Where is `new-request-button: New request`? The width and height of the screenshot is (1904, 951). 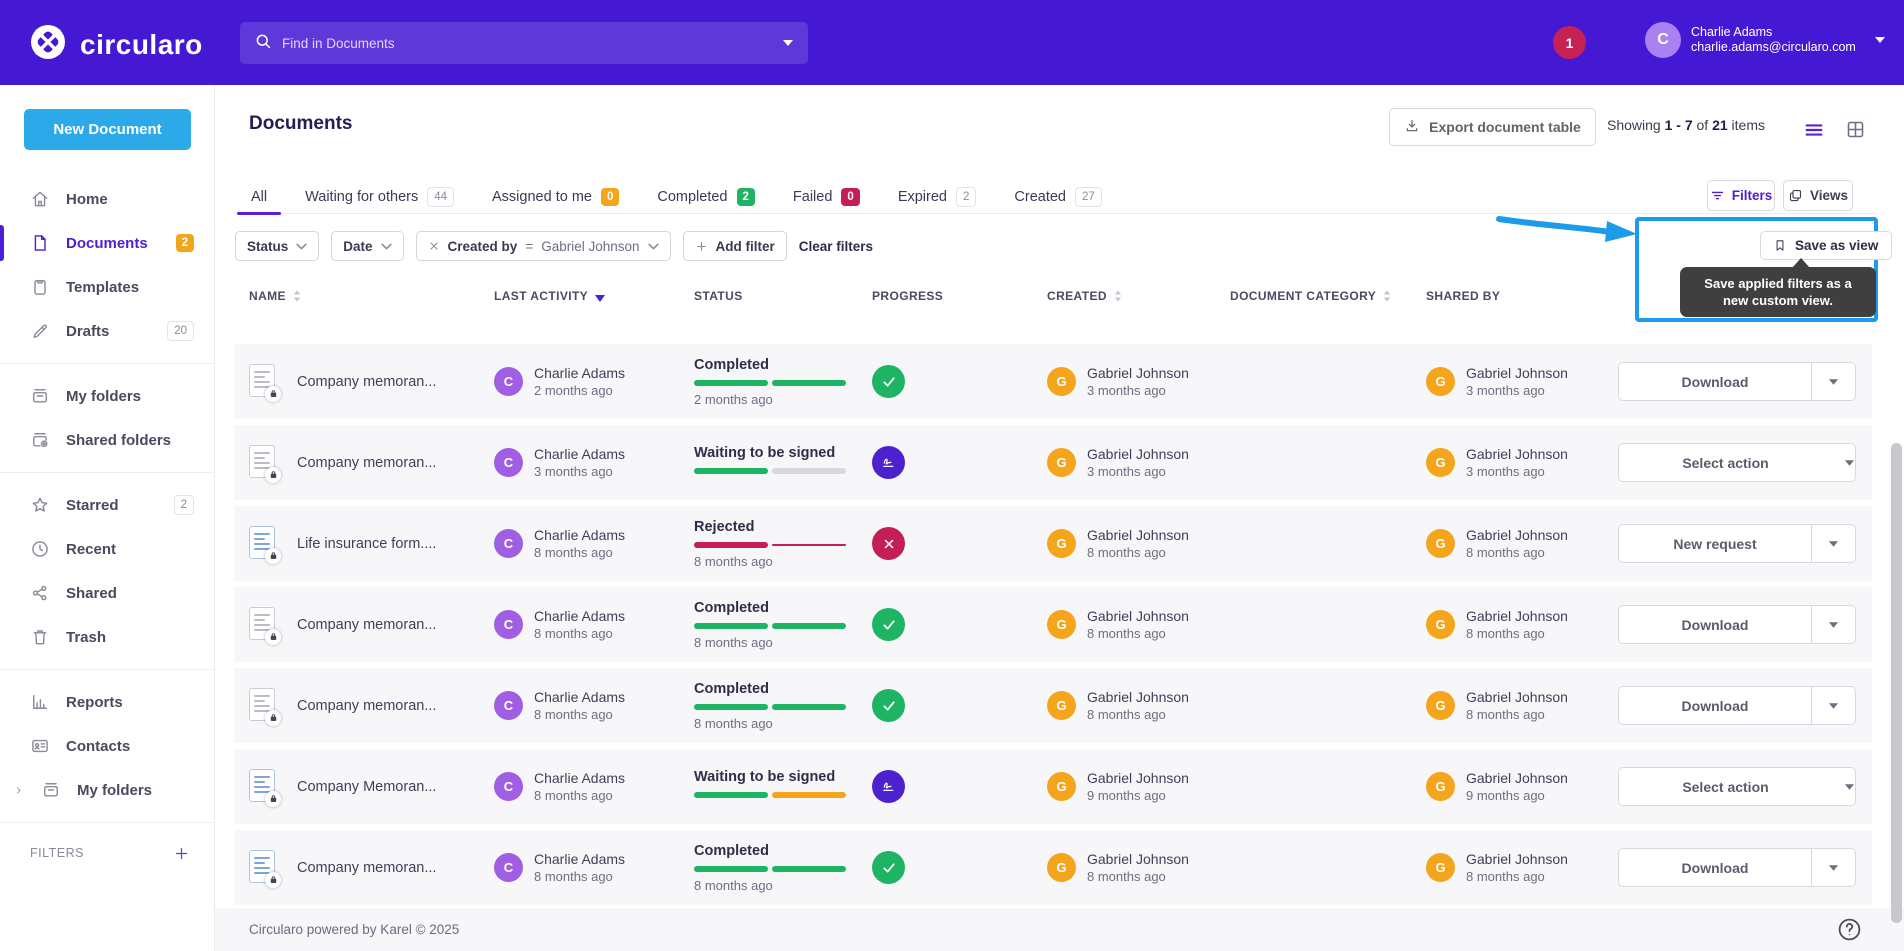 new-request-button: New request is located at coordinates (1737, 543).